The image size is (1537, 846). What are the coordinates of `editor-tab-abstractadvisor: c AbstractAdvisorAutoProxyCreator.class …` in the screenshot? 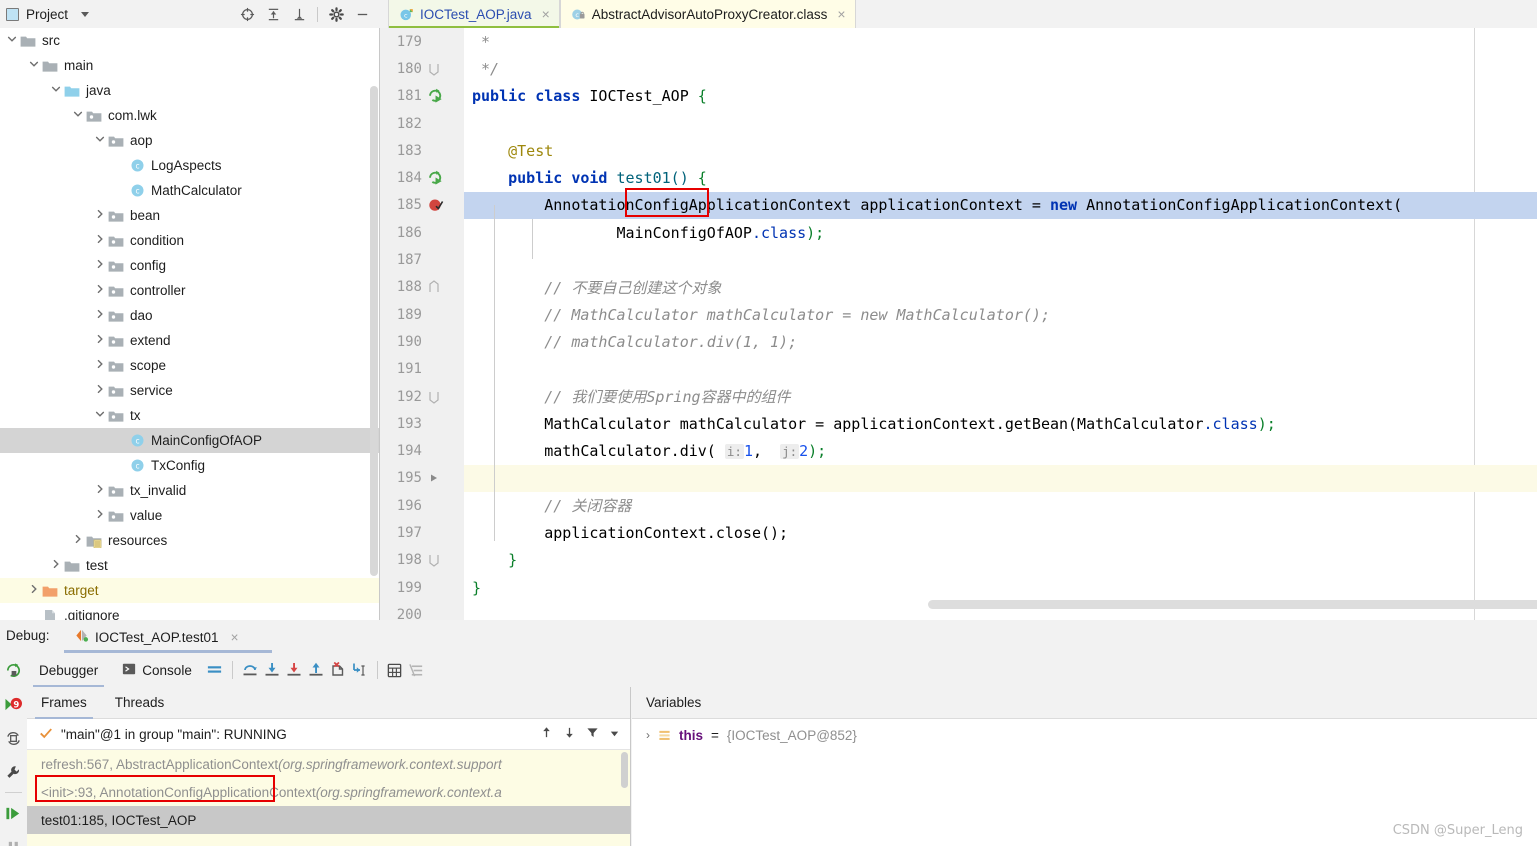 It's located at (707, 14).